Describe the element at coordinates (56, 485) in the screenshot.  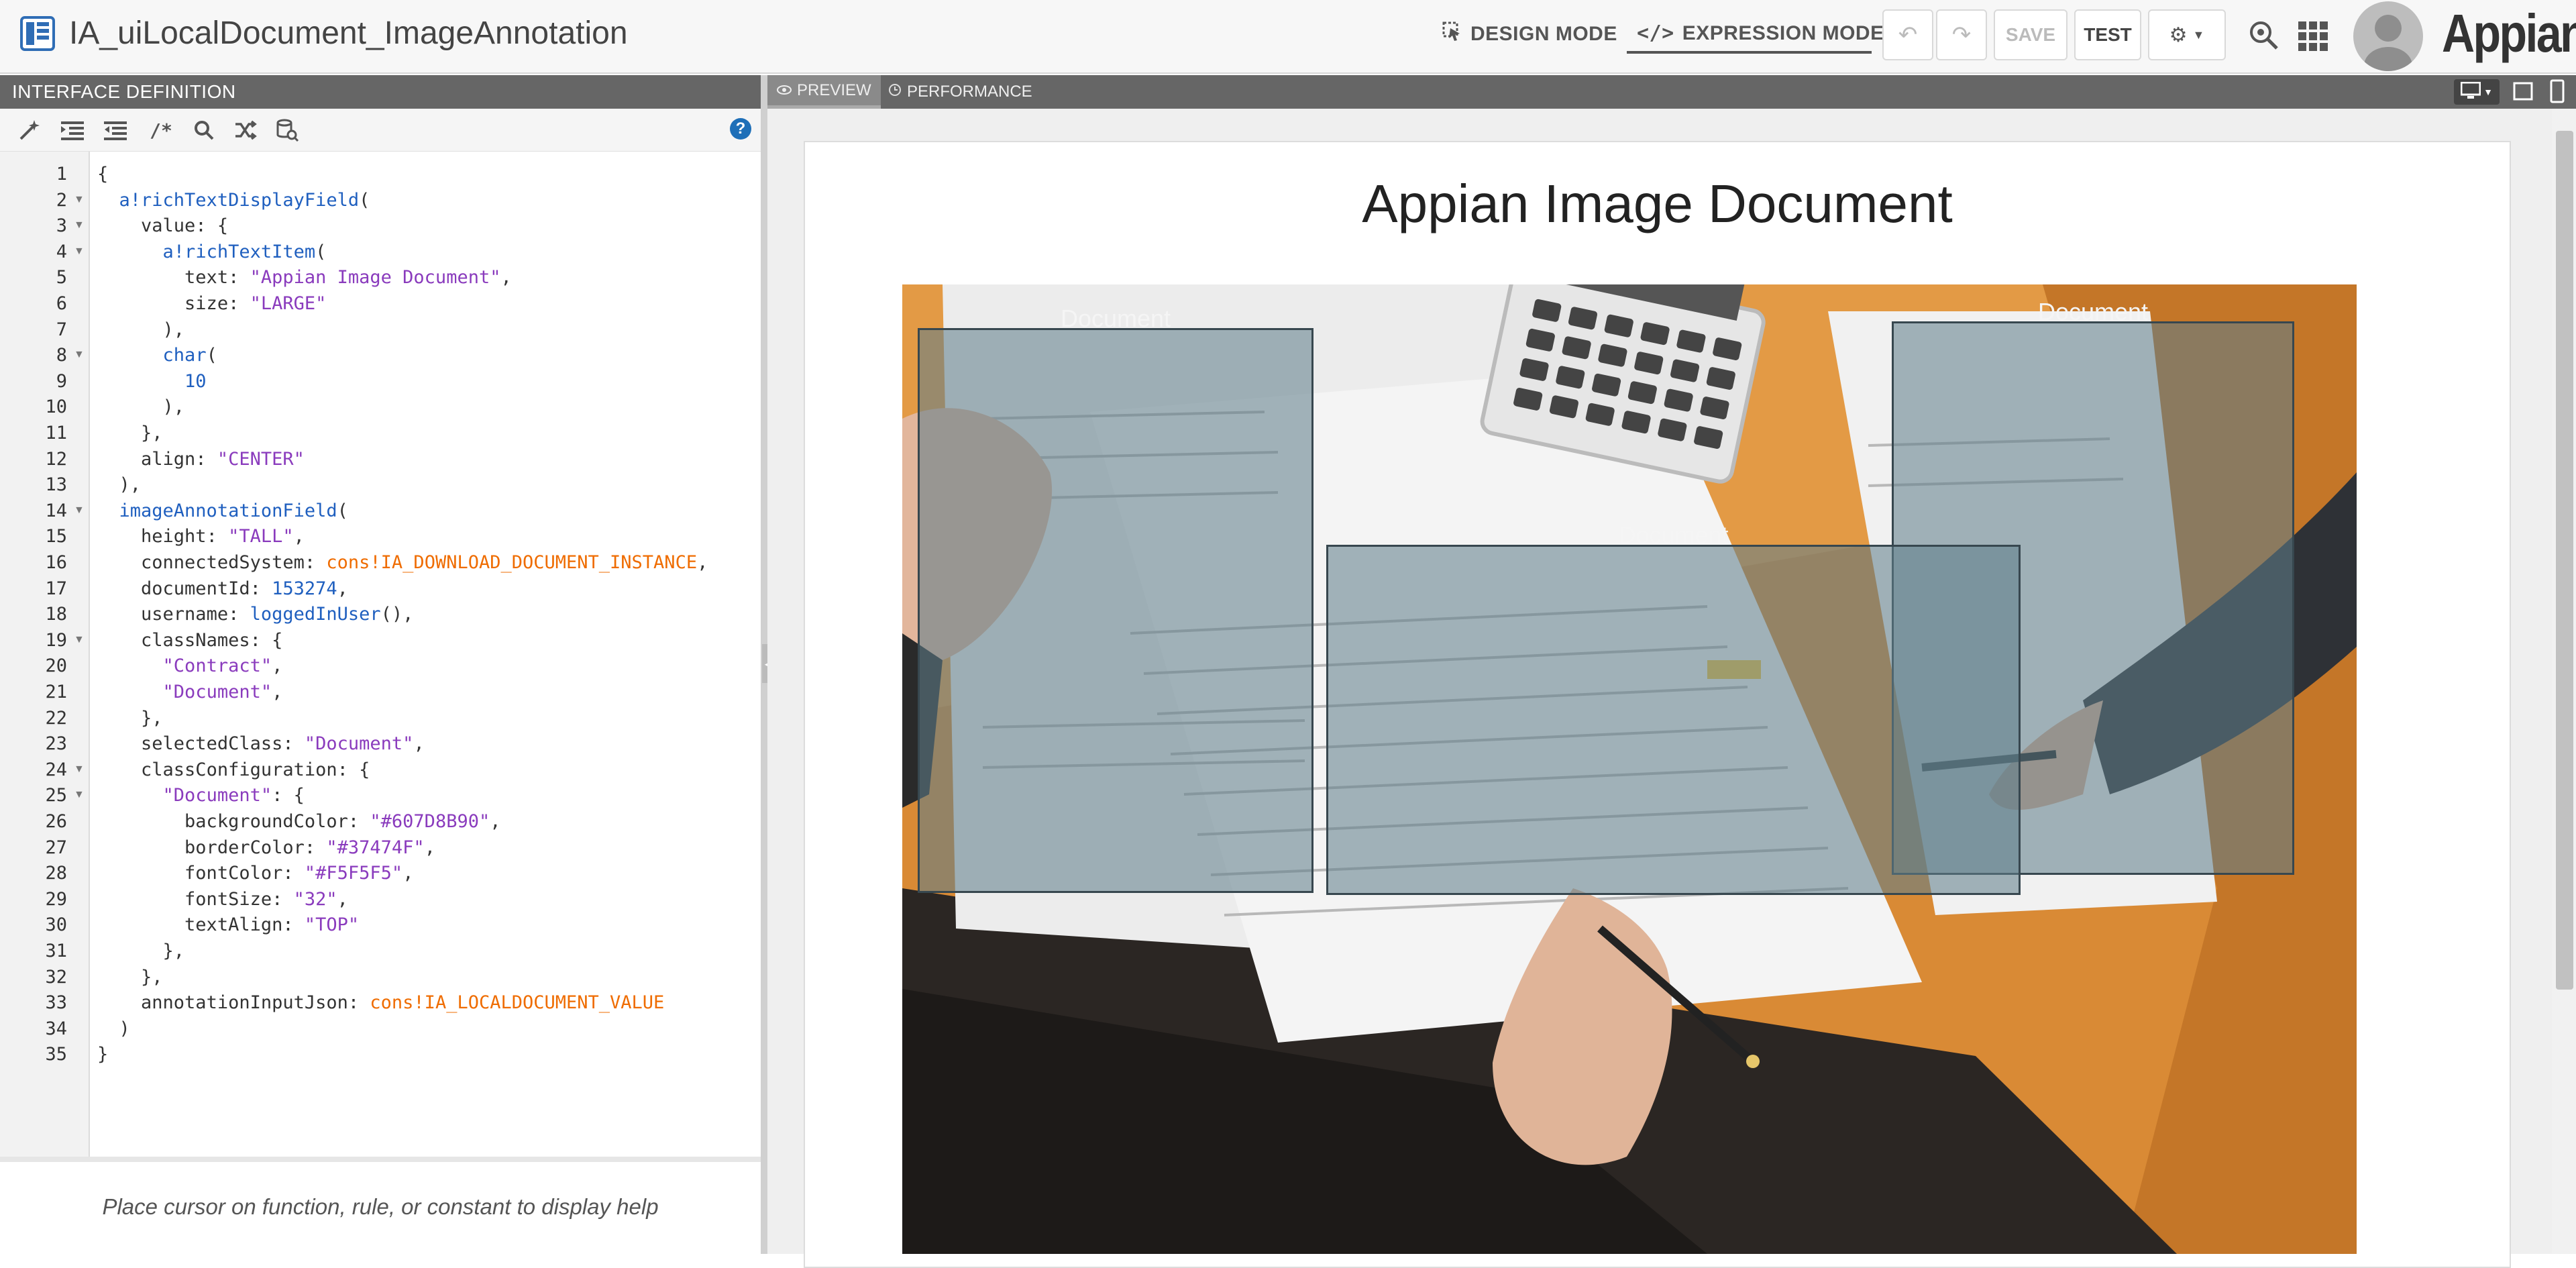
I see `line-number: 13` at that location.